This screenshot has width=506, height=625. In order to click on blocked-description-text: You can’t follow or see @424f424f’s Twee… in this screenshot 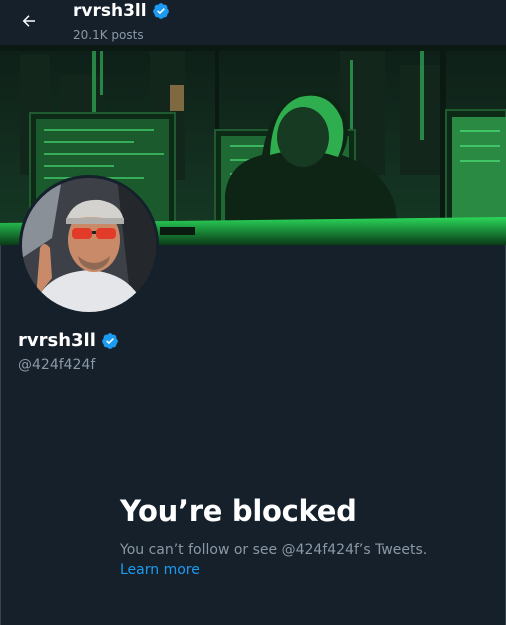, I will do `click(274, 550)`.